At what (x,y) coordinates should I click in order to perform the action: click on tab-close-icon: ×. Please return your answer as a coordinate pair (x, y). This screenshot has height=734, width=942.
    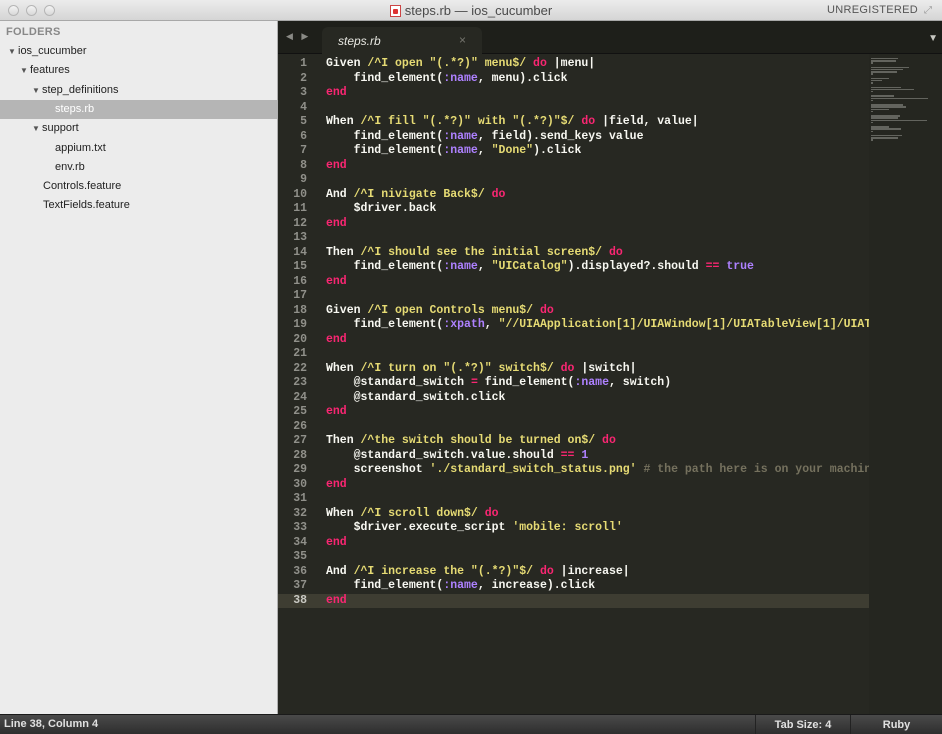
    Looking at the image, I should click on (462, 40).